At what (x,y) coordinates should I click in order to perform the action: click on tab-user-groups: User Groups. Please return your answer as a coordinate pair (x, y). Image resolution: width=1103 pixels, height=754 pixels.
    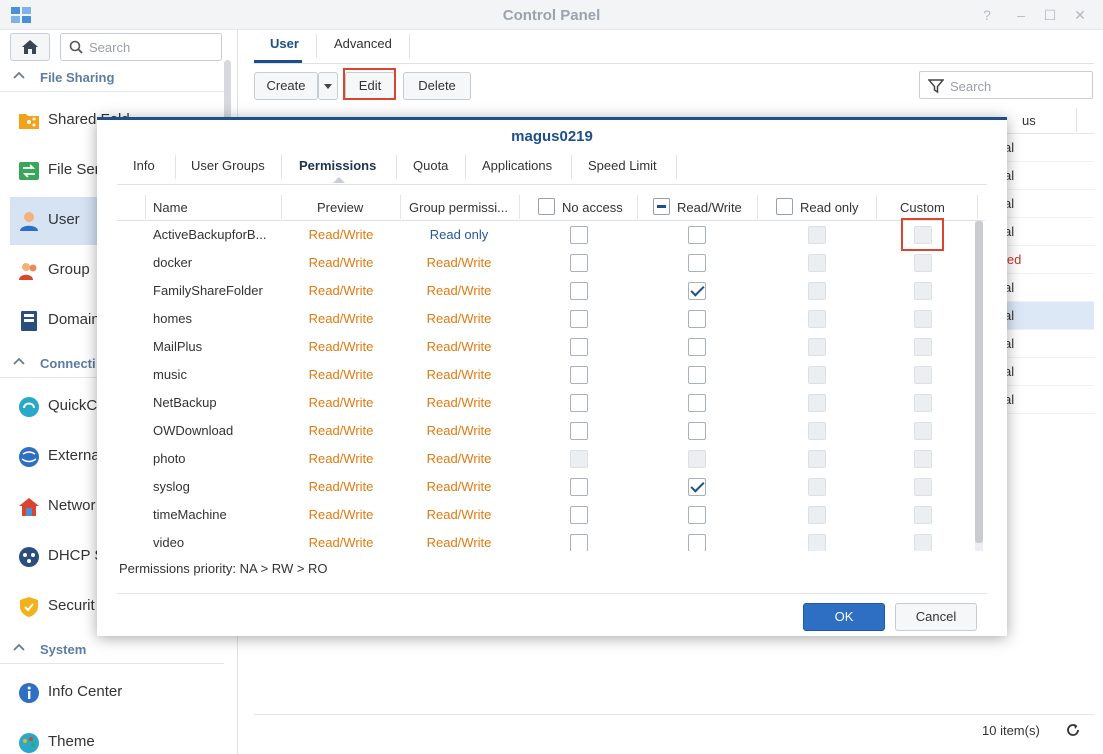
    Looking at the image, I should click on (228, 165).